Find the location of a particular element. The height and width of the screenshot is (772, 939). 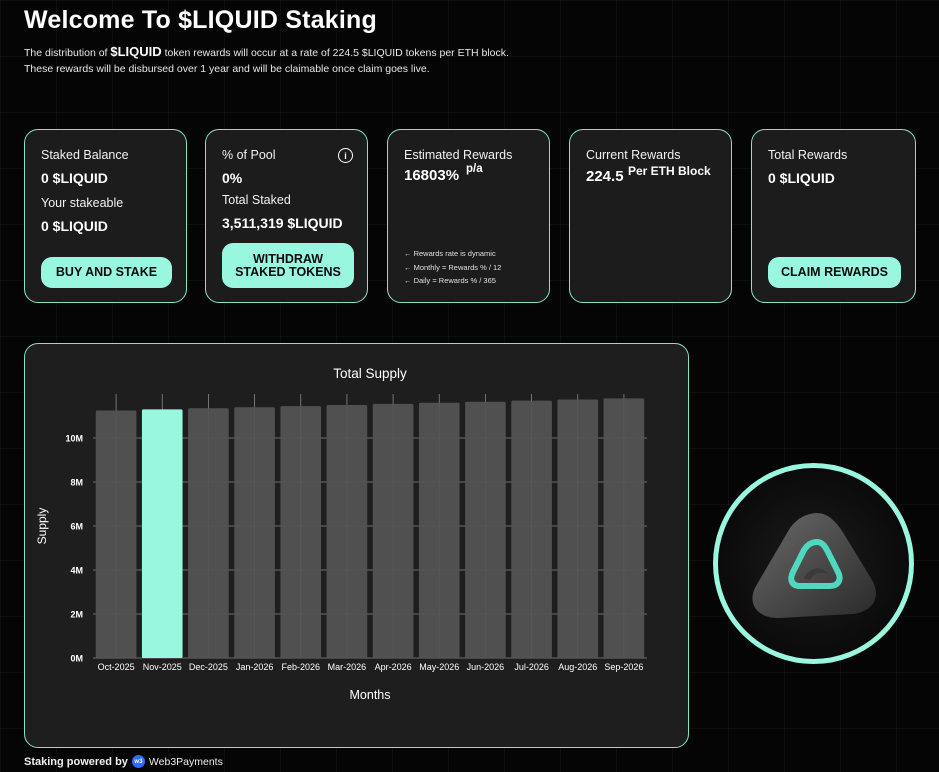

y-axis-label: Supply is located at coordinates (42, 526).